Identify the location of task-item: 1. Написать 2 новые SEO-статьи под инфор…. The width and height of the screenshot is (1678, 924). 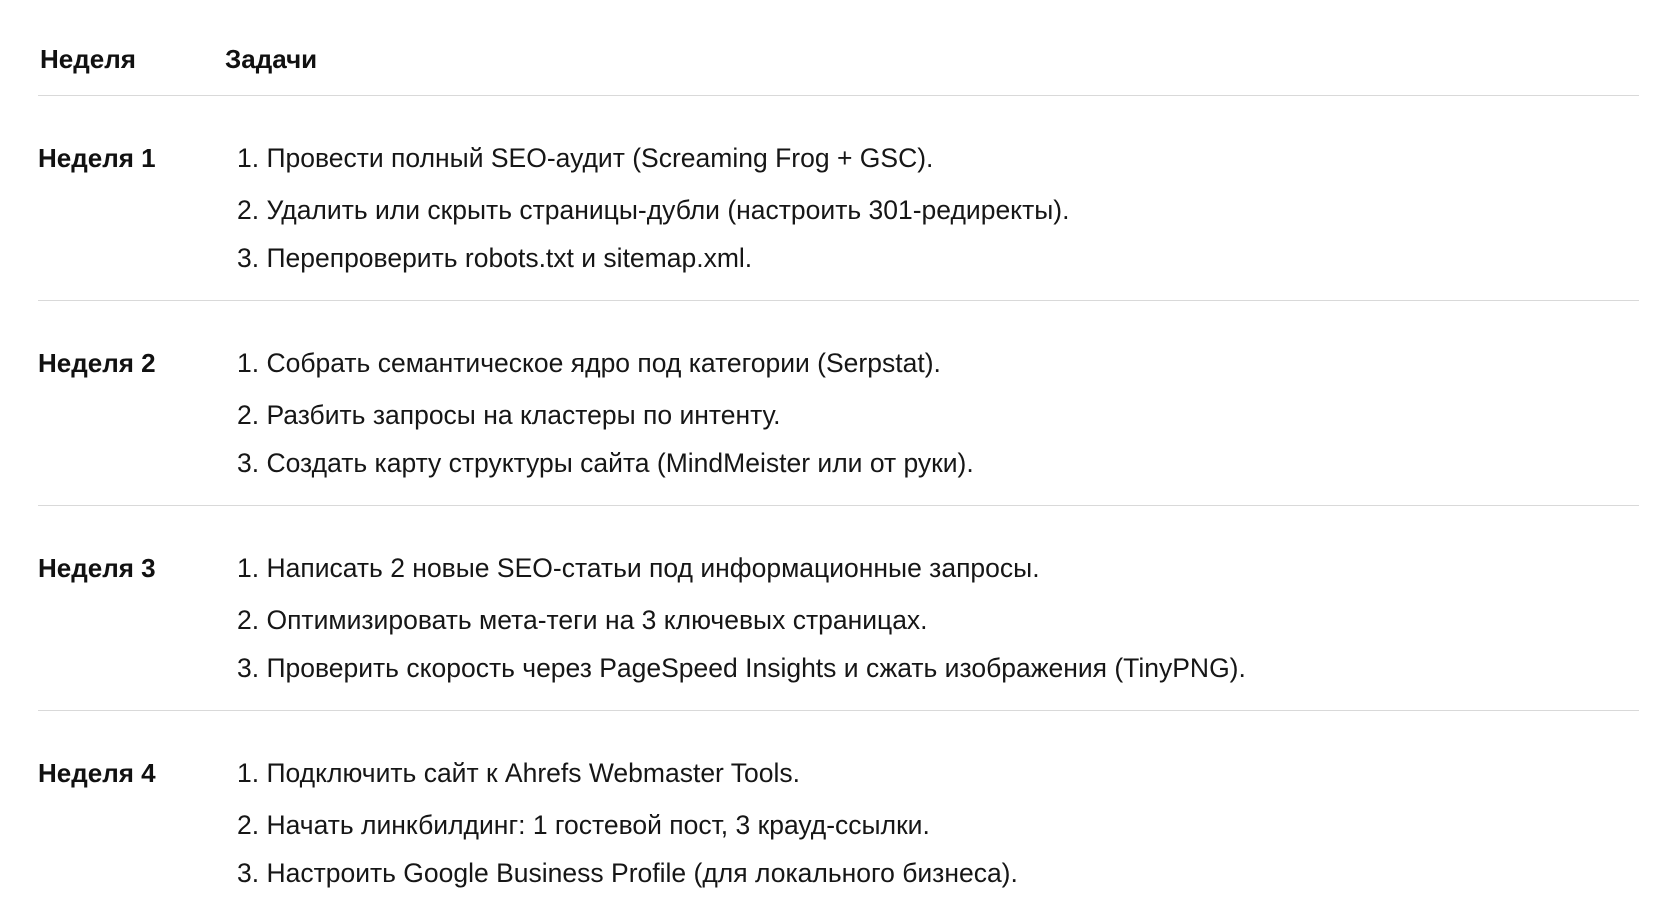
(638, 568).